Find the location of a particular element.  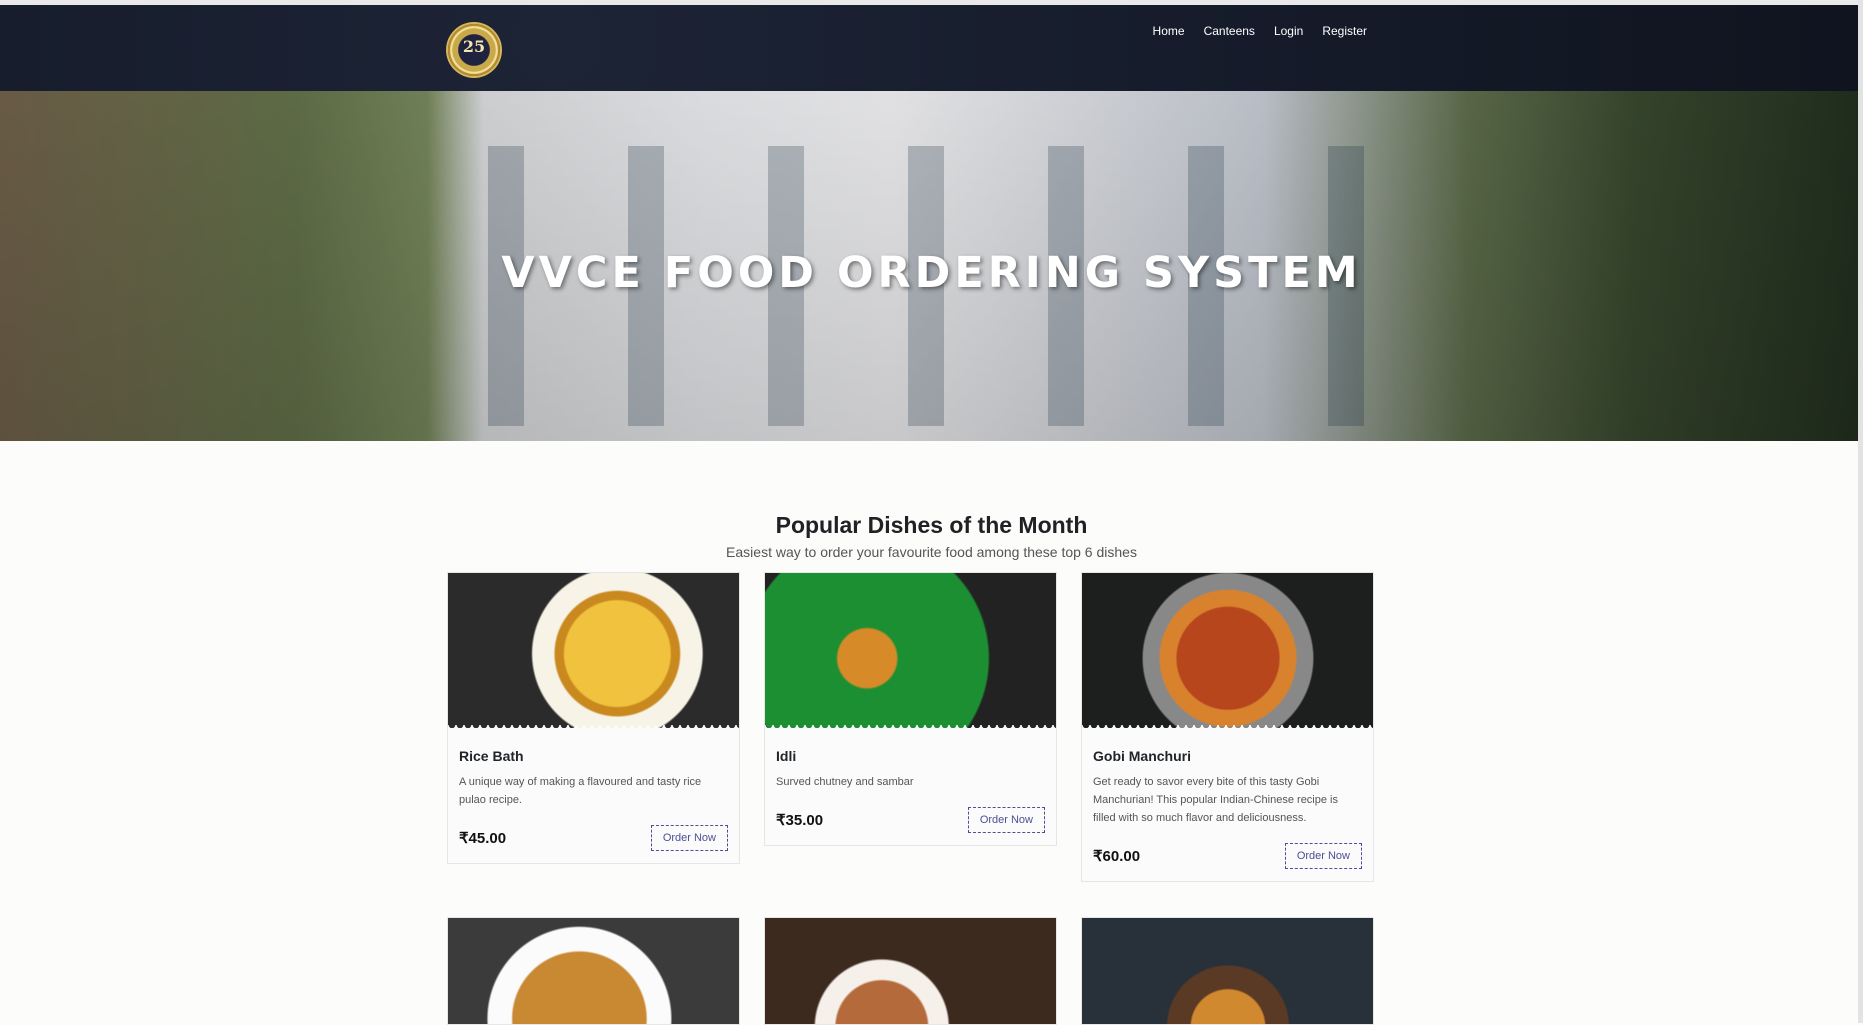

navbar: 25 Home Canteens Login Register is located at coordinates (929, 48).